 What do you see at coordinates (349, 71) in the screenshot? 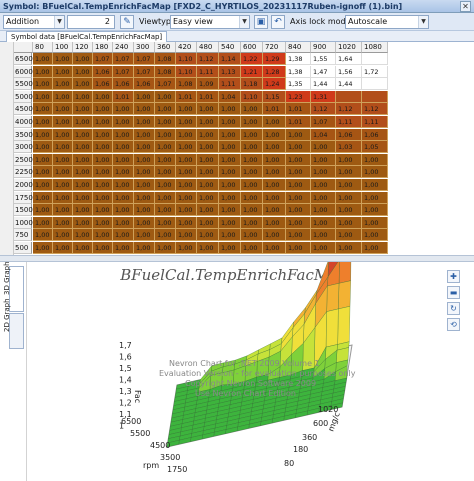
I see `table-cell: 1,56` at bounding box center [349, 71].